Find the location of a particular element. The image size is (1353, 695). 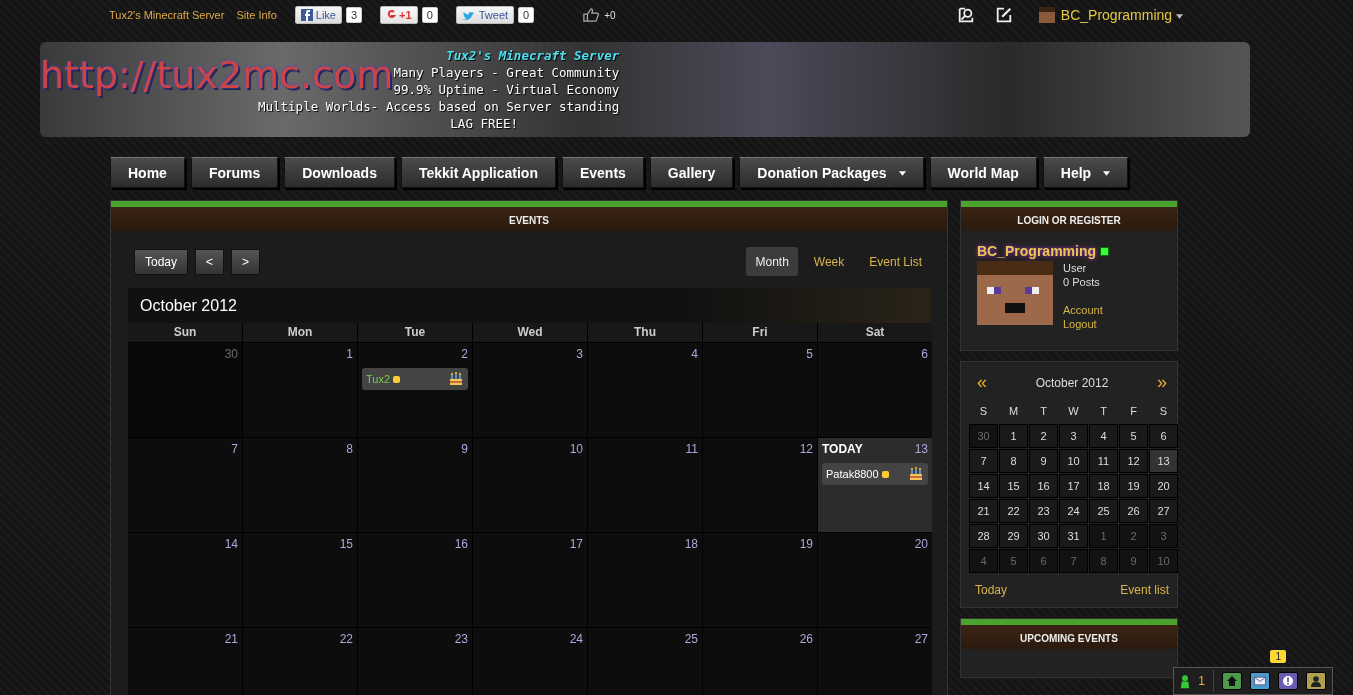

day-number: 5 is located at coordinates (809, 354).